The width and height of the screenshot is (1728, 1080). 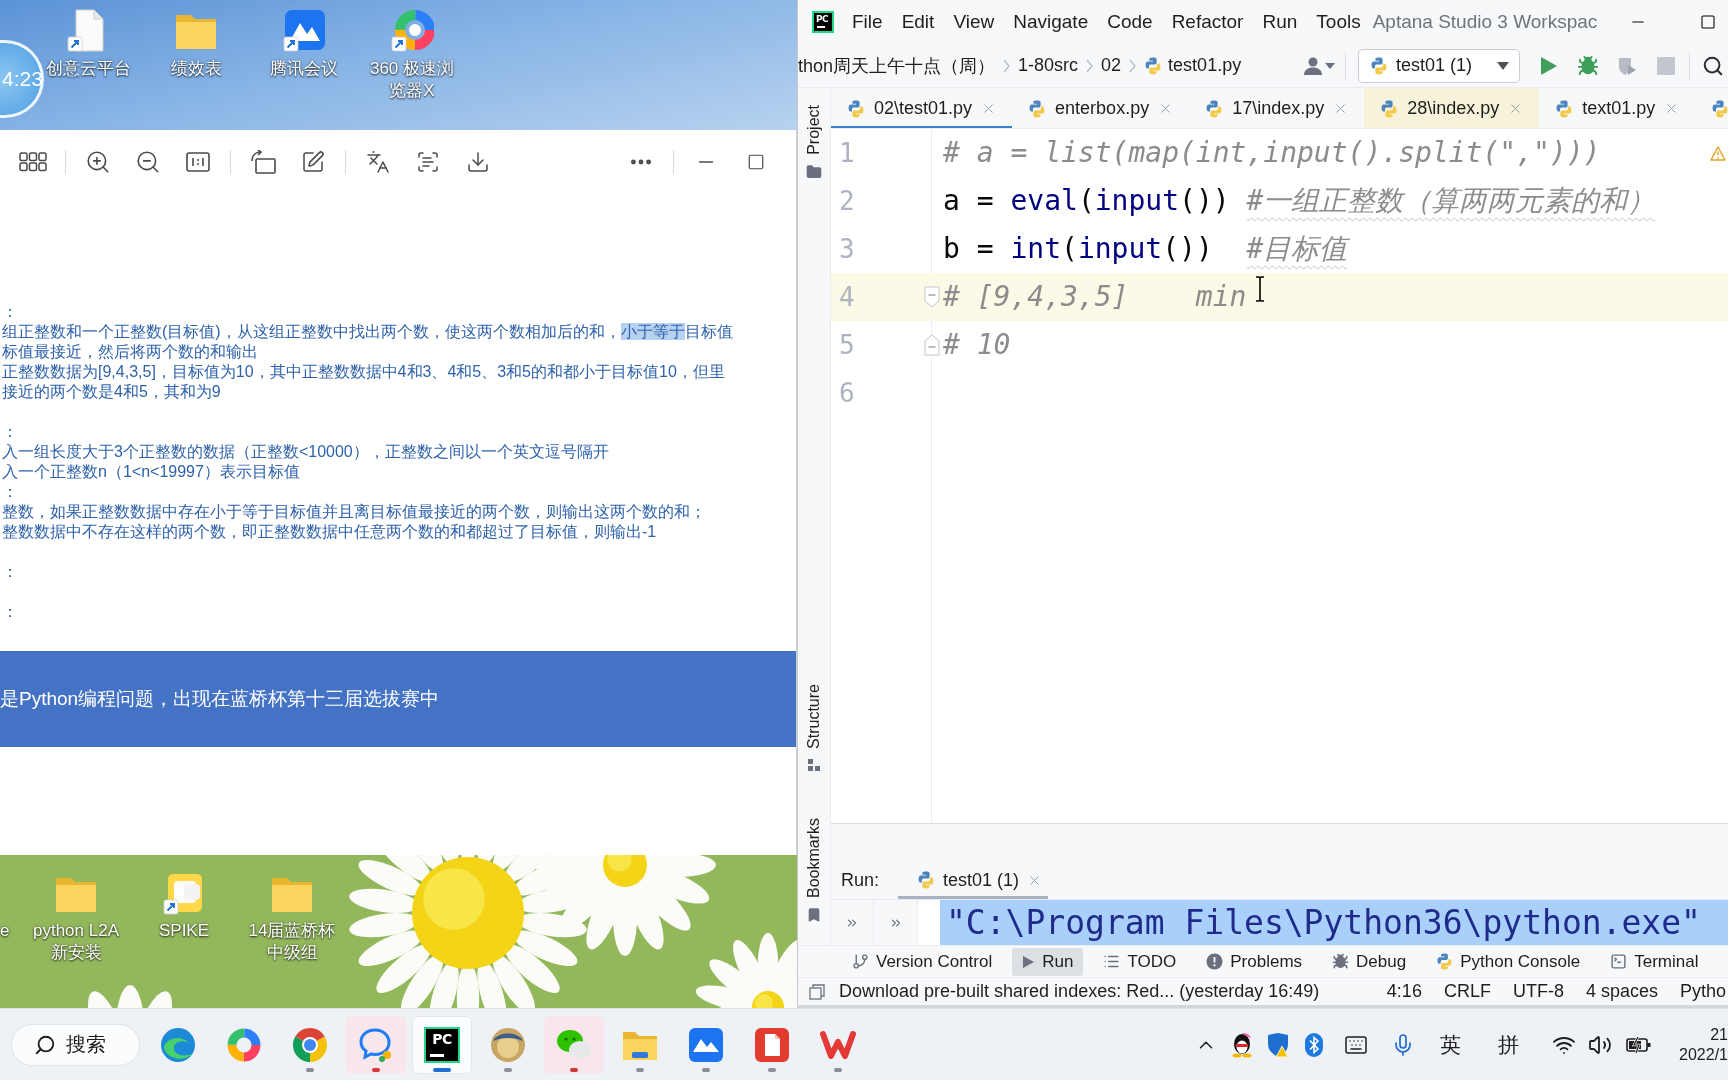 What do you see at coordinates (814, 764) in the screenshot?
I see `structure-icon` at bounding box center [814, 764].